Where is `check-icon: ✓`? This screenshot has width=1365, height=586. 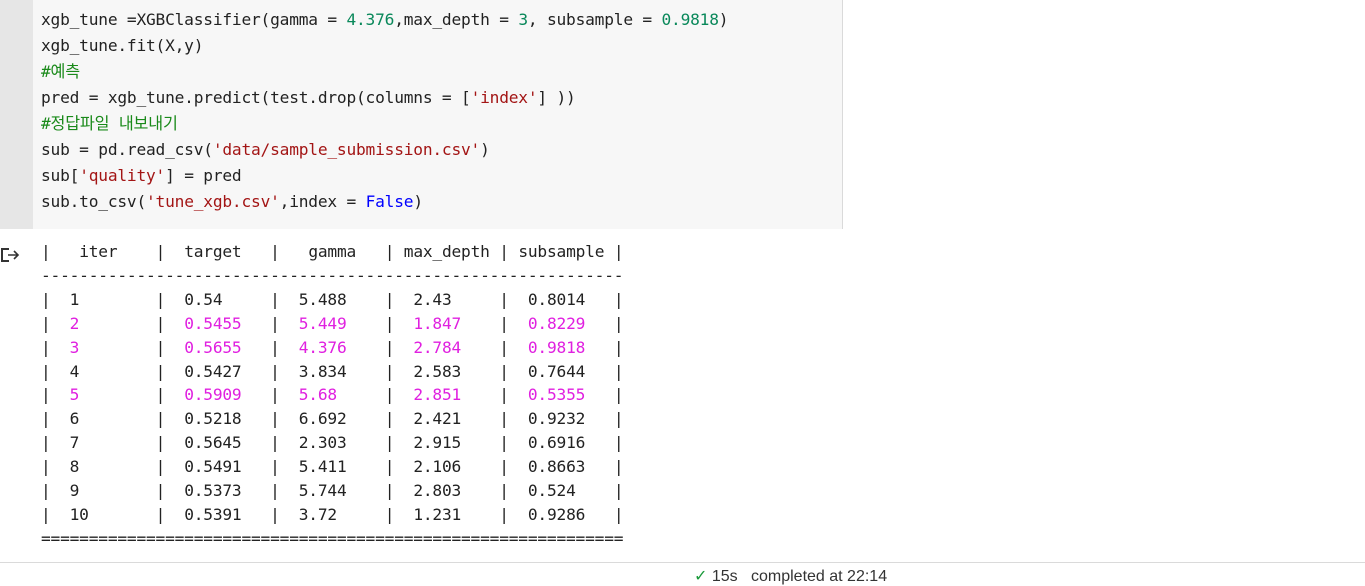
check-icon: ✓ is located at coordinates (701, 576).